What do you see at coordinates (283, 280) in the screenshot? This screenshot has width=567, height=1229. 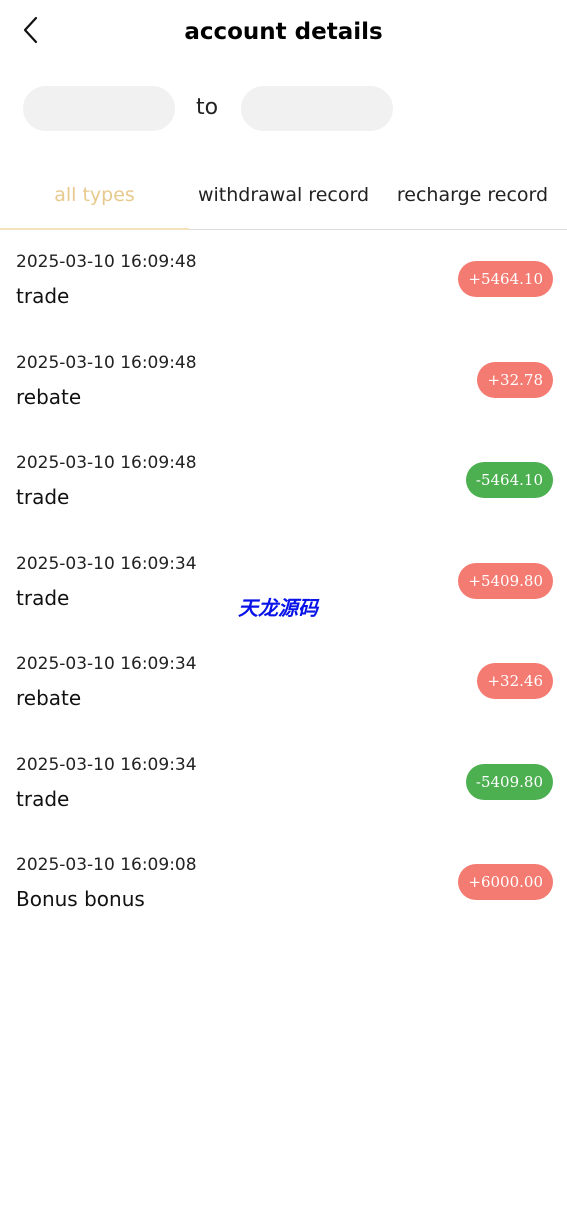 I see `list-item: 2025-03-10 16:09:48 trade +5464.10` at bounding box center [283, 280].